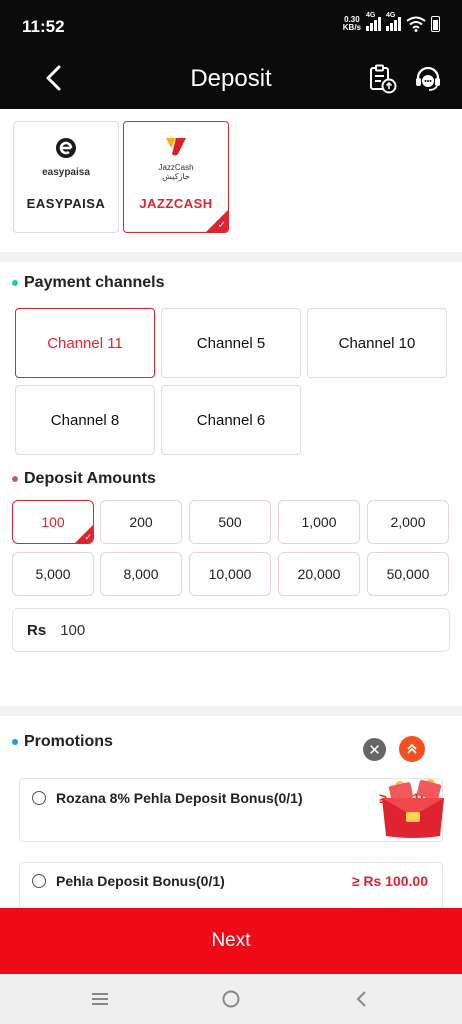  Describe the element at coordinates (408, 522) in the screenshot. I see `amount-option: 2,000` at that location.